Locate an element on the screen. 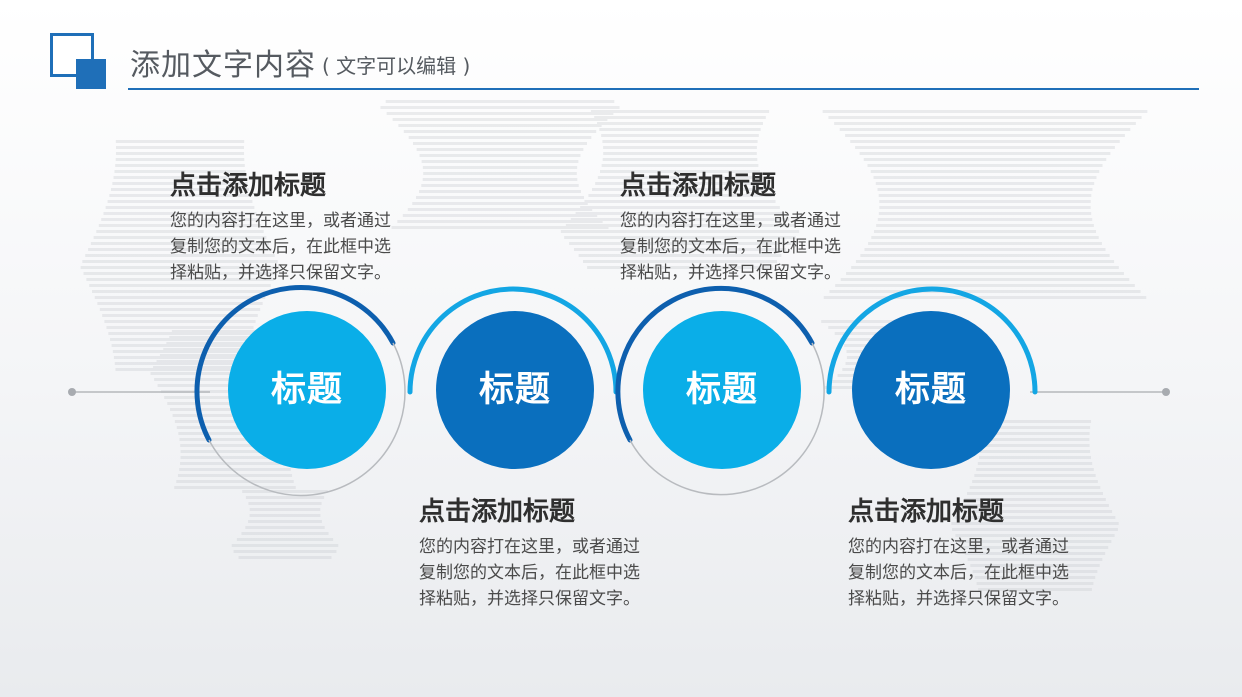 The height and width of the screenshot is (697, 1242). step-circle-3: 标题 is located at coordinates (722, 390).